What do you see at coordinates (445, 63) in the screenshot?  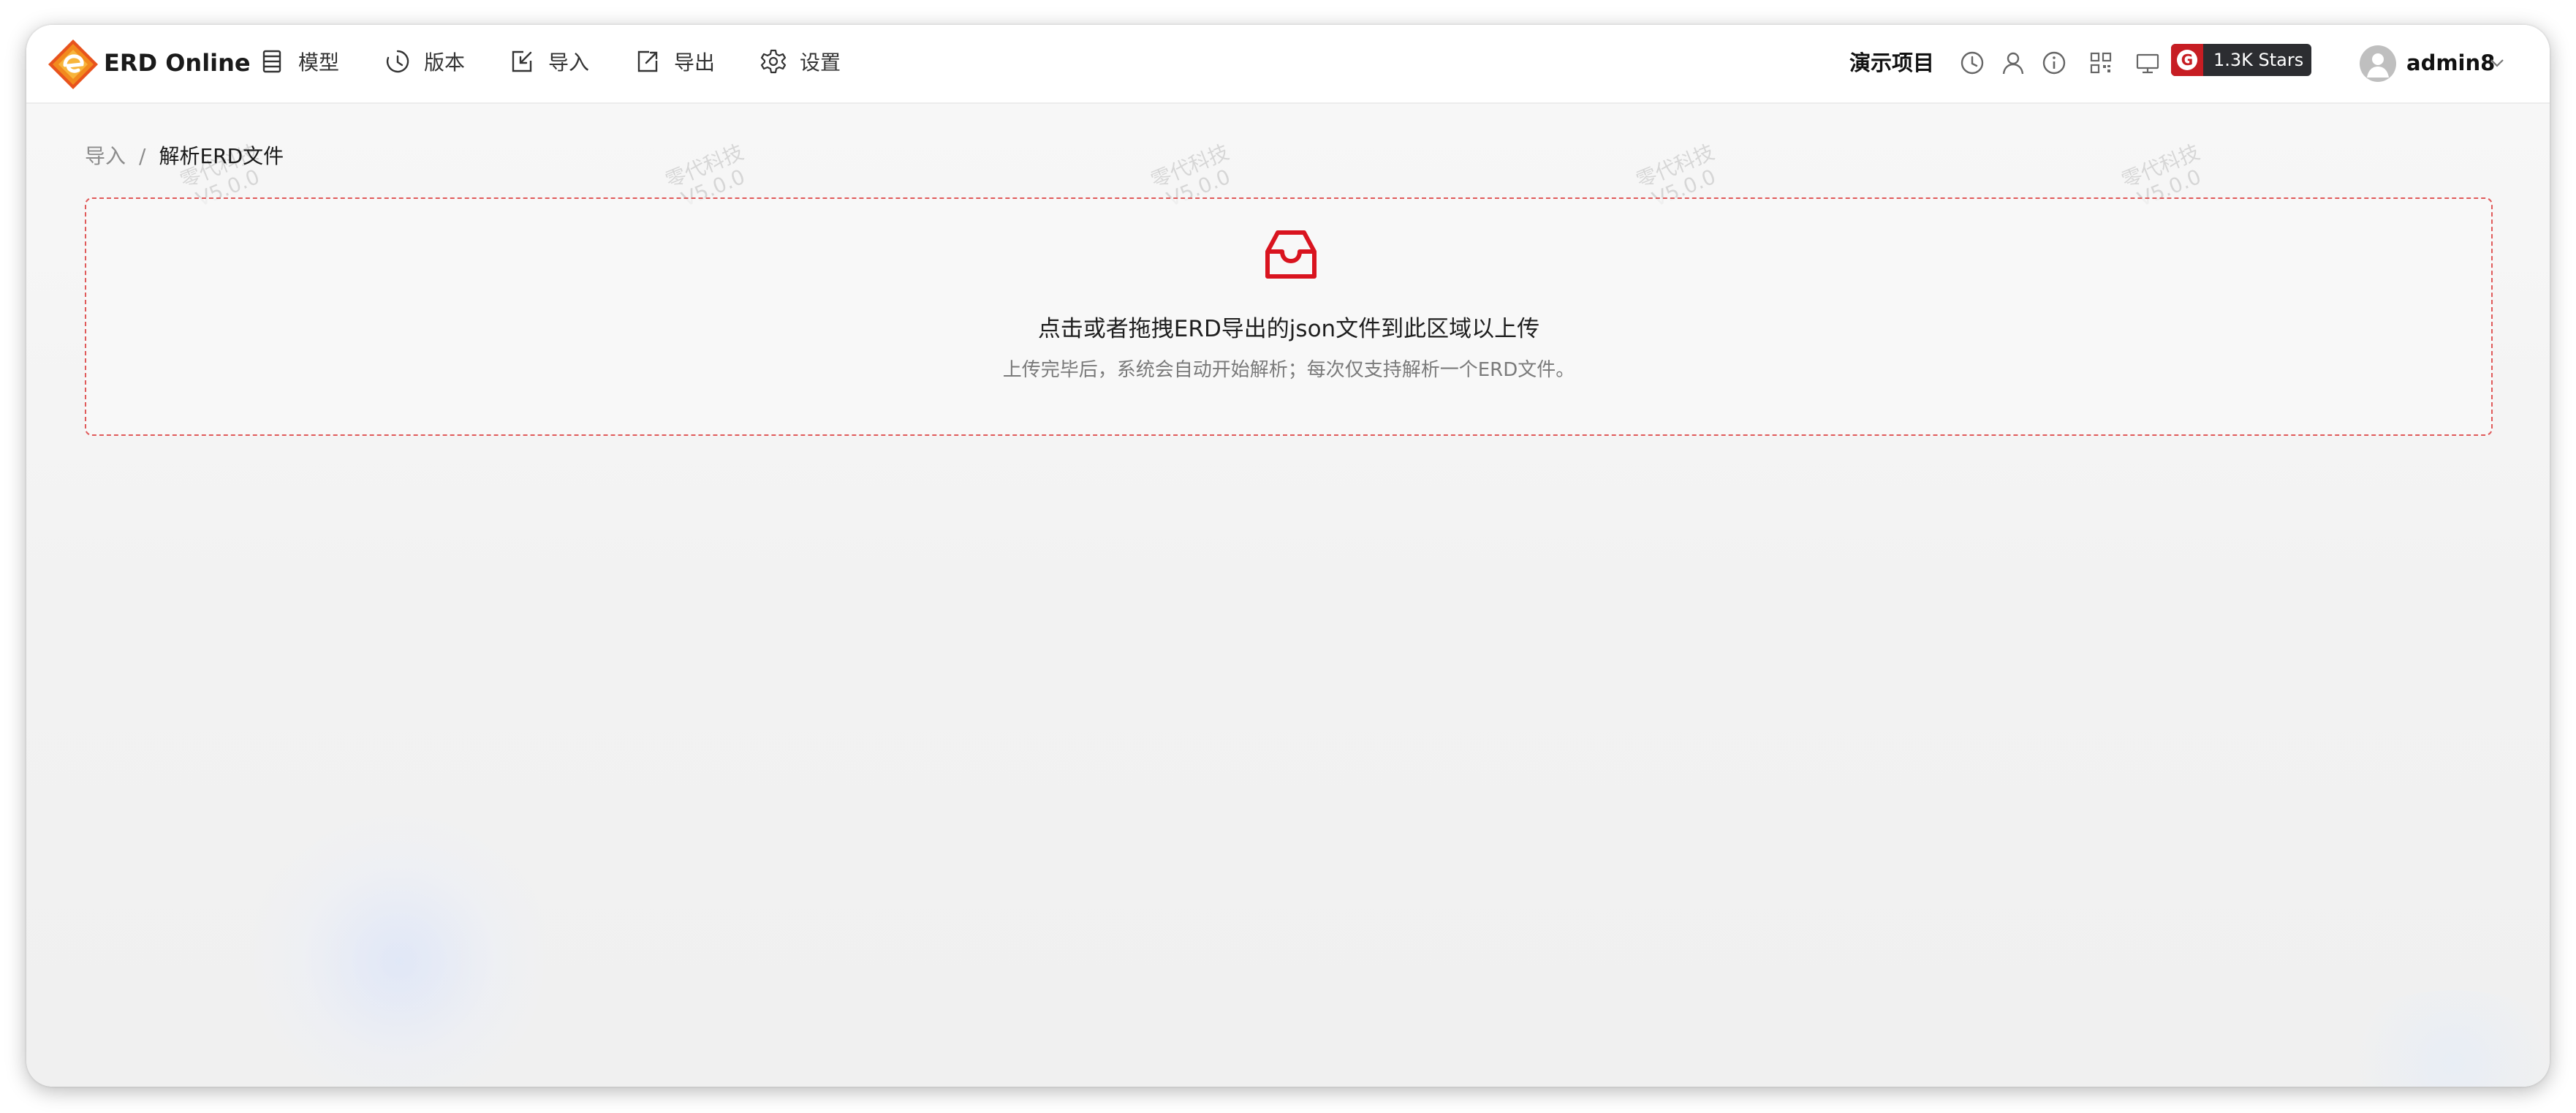 I see `nav-label: 版本` at bounding box center [445, 63].